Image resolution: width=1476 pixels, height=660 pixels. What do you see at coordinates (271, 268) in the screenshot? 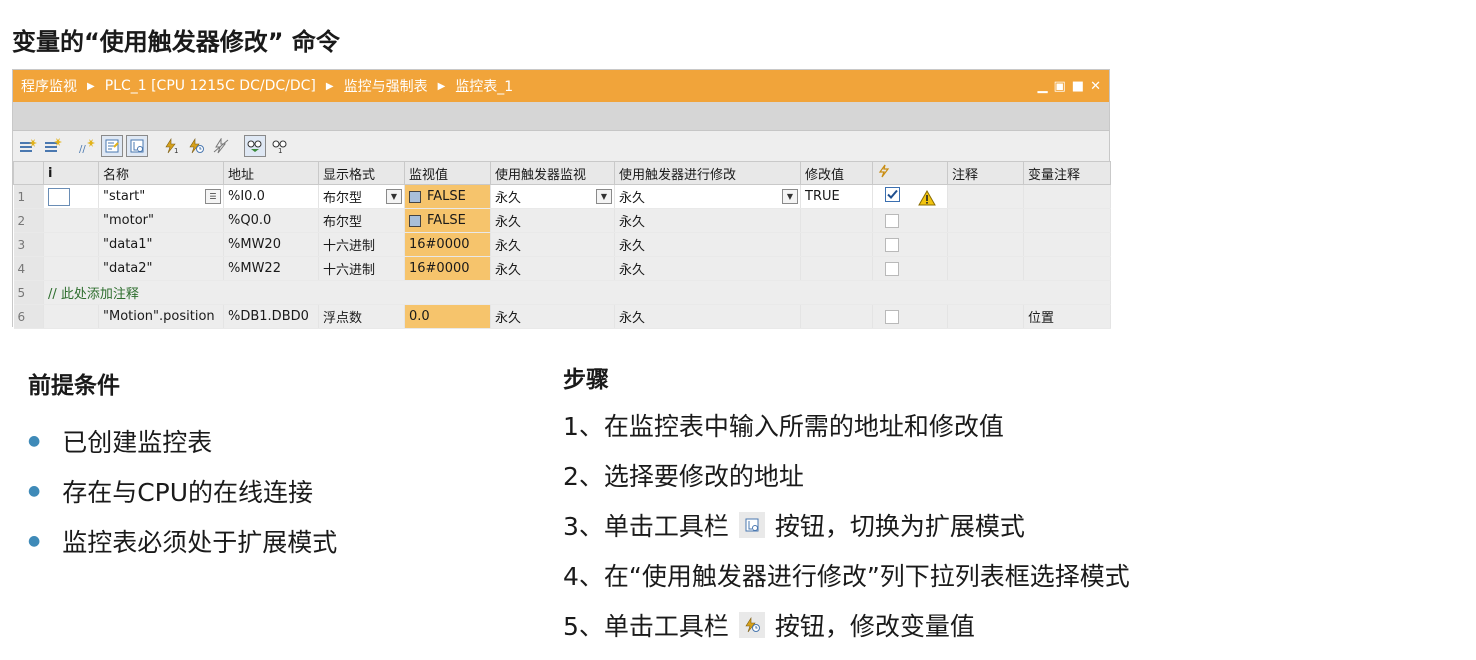
I see `address-cell: %MW22` at bounding box center [271, 268].